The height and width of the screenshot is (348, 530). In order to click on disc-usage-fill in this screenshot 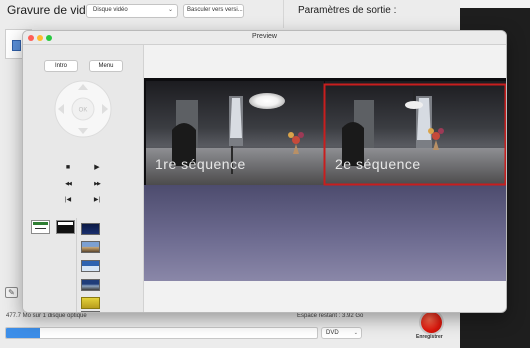, I will do `click(23, 333)`.